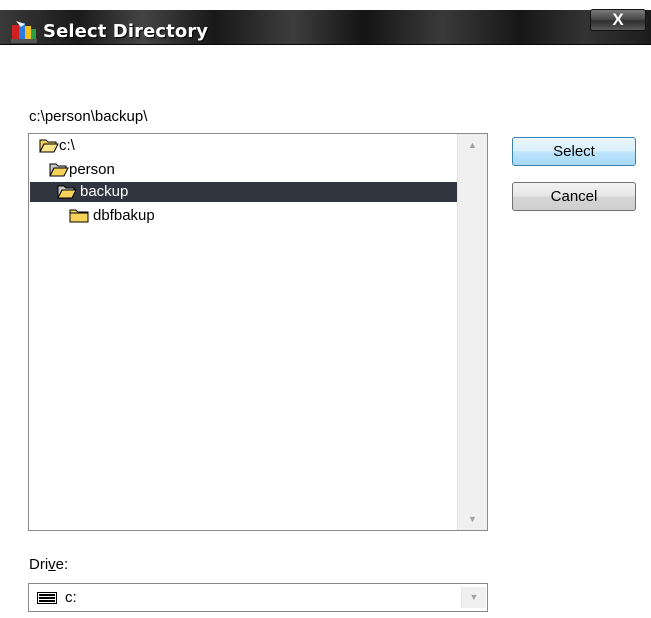 Image resolution: width=651 pixels, height=618 pixels. Describe the element at coordinates (79, 216) in the screenshot. I see `folder-closed-icon` at that location.